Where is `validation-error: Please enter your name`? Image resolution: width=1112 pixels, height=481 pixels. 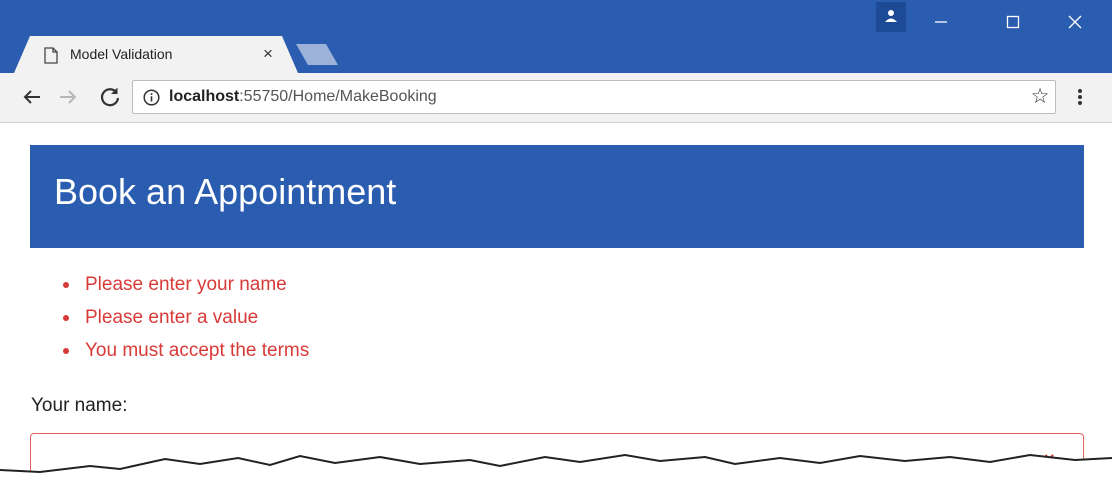 validation-error: Please enter your name is located at coordinates (185, 287).